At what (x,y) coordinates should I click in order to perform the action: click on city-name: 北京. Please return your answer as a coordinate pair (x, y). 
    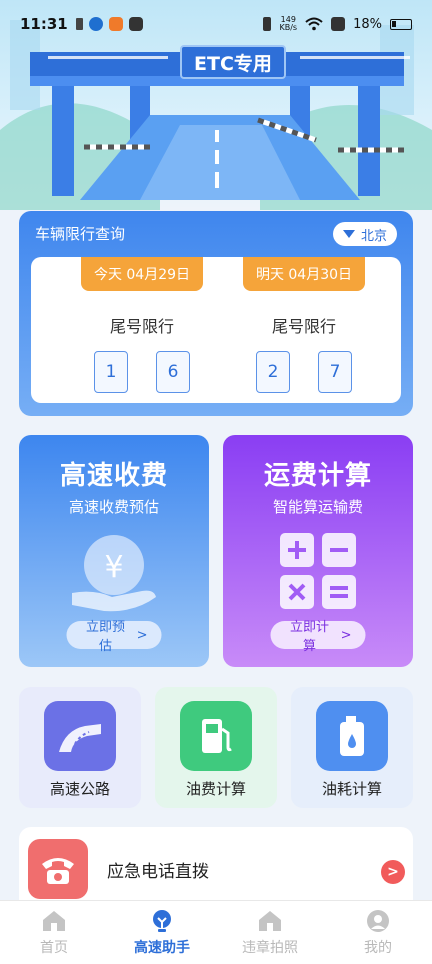
    Looking at the image, I should click on (373, 236).